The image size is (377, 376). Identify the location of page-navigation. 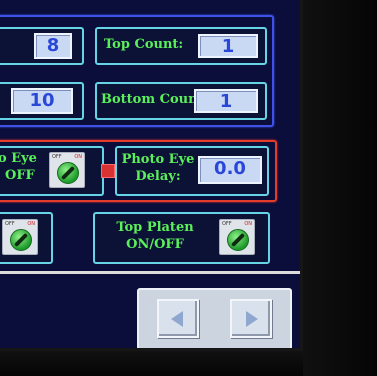
(214, 318).